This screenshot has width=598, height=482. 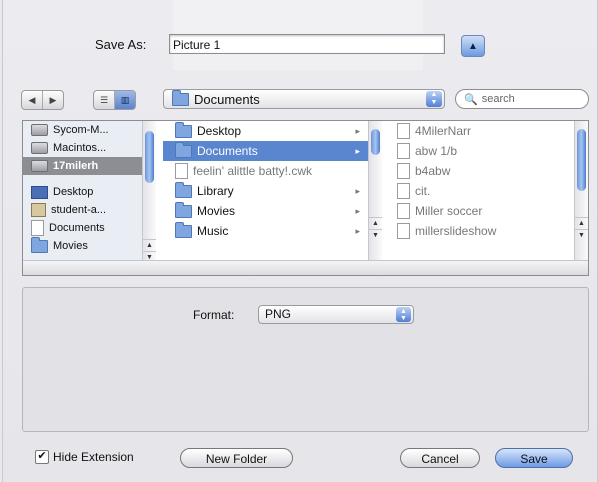 I want to click on list-item: millerslideshow, so click(x=480, y=231).